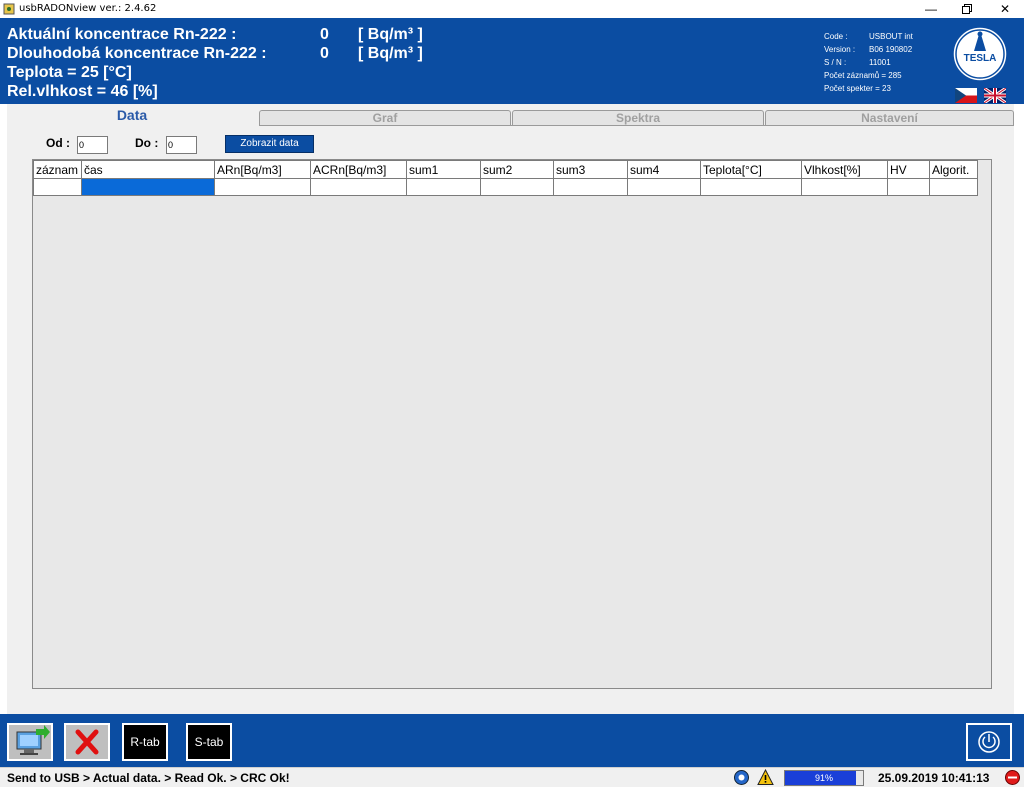 This screenshot has width=1024, height=787. Describe the element at coordinates (385, 117) in the screenshot. I see `tab-graf: Graf` at that location.